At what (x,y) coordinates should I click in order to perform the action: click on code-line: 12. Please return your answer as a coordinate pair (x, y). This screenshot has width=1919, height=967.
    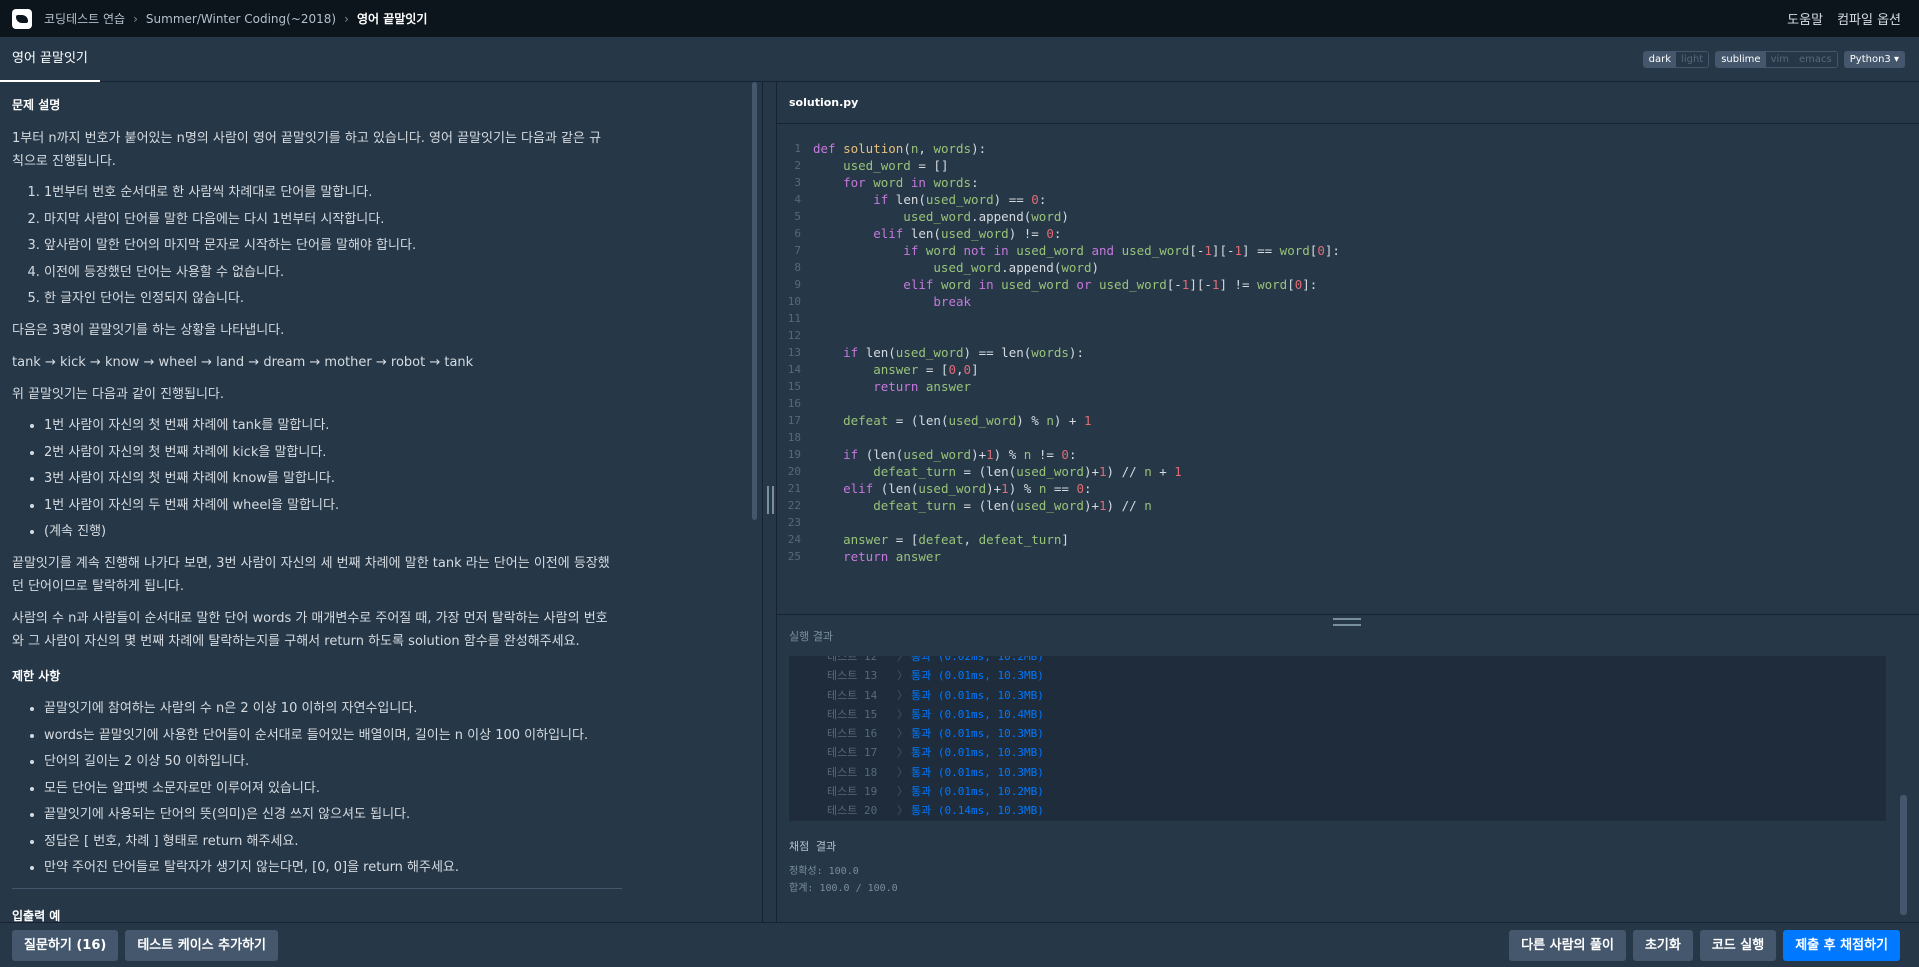
    Looking at the image, I should click on (1348, 335).